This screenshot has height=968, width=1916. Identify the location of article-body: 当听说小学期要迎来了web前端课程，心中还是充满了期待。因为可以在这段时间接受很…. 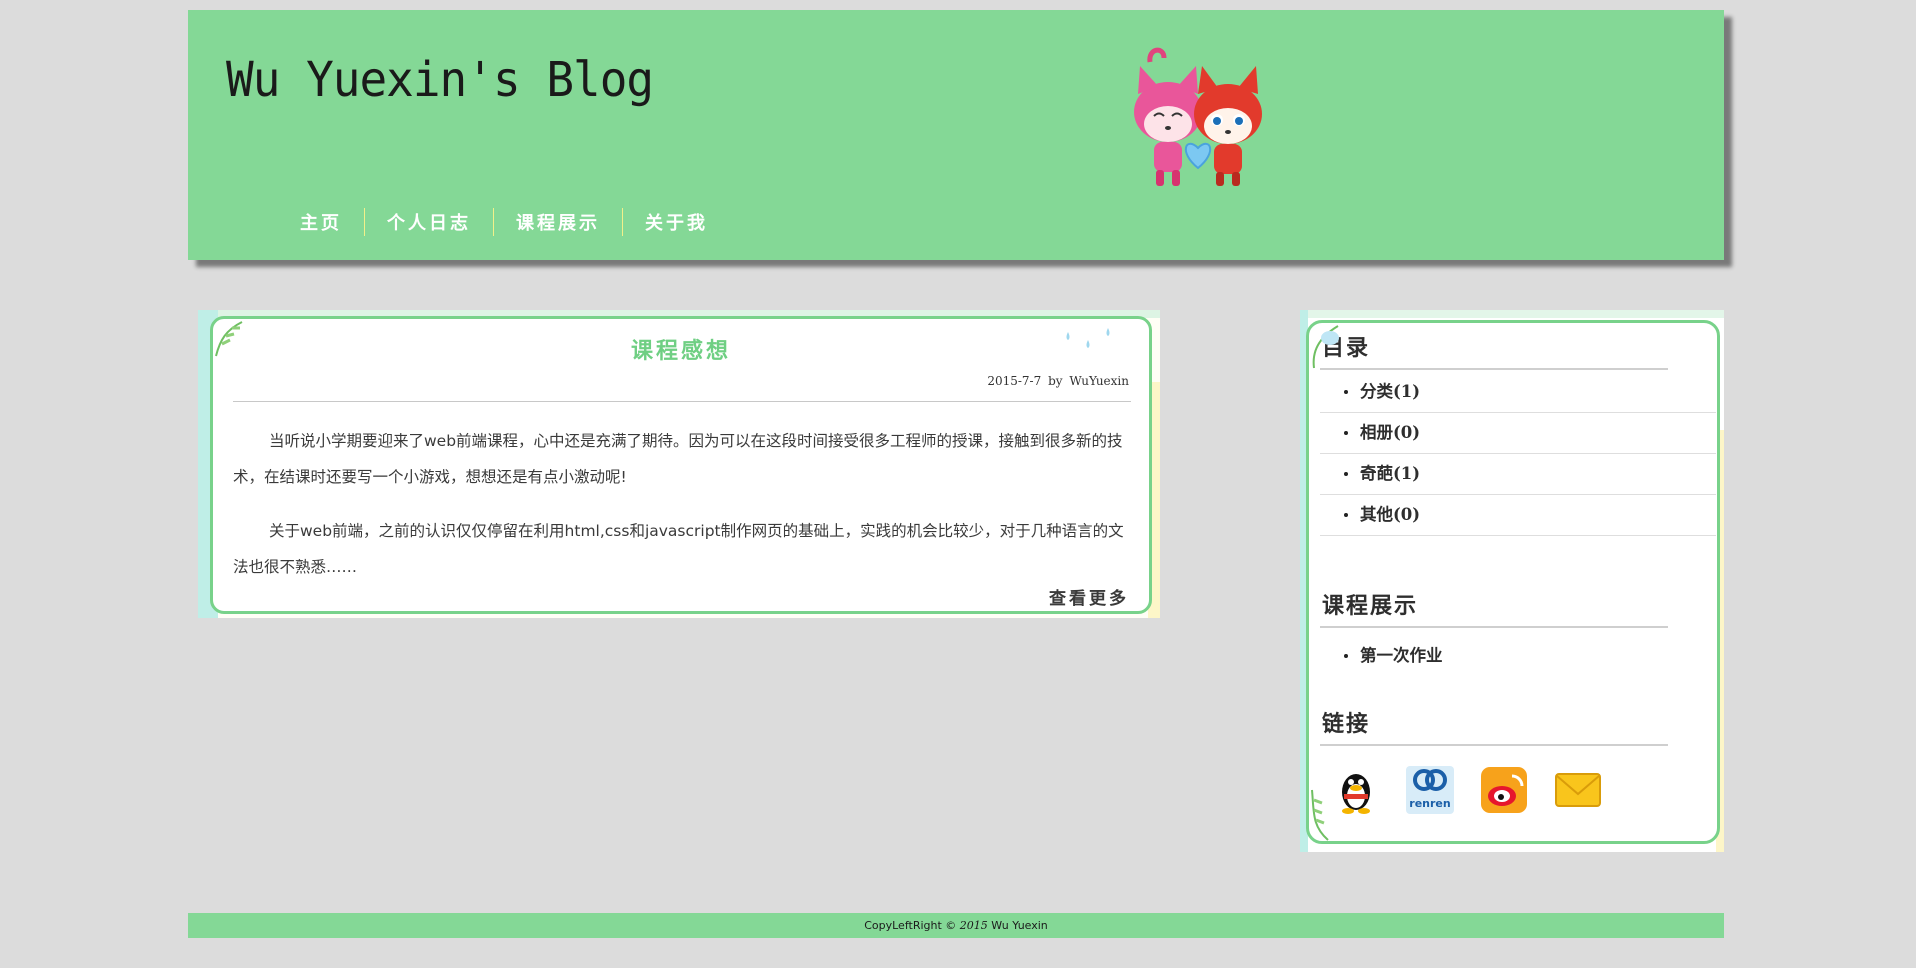
(681, 513).